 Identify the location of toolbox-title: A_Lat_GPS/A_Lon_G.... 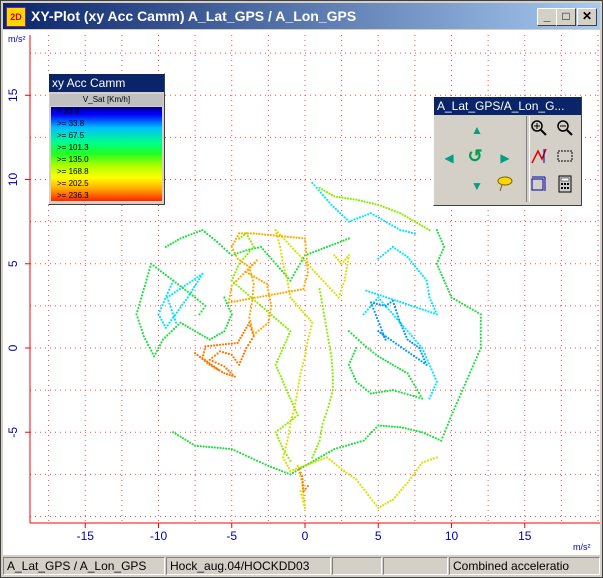
(507, 106).